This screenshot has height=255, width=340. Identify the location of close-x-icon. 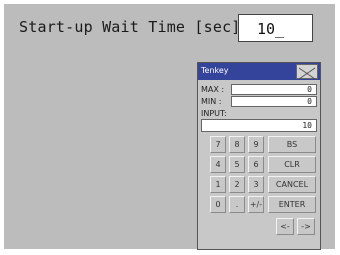
(307, 73).